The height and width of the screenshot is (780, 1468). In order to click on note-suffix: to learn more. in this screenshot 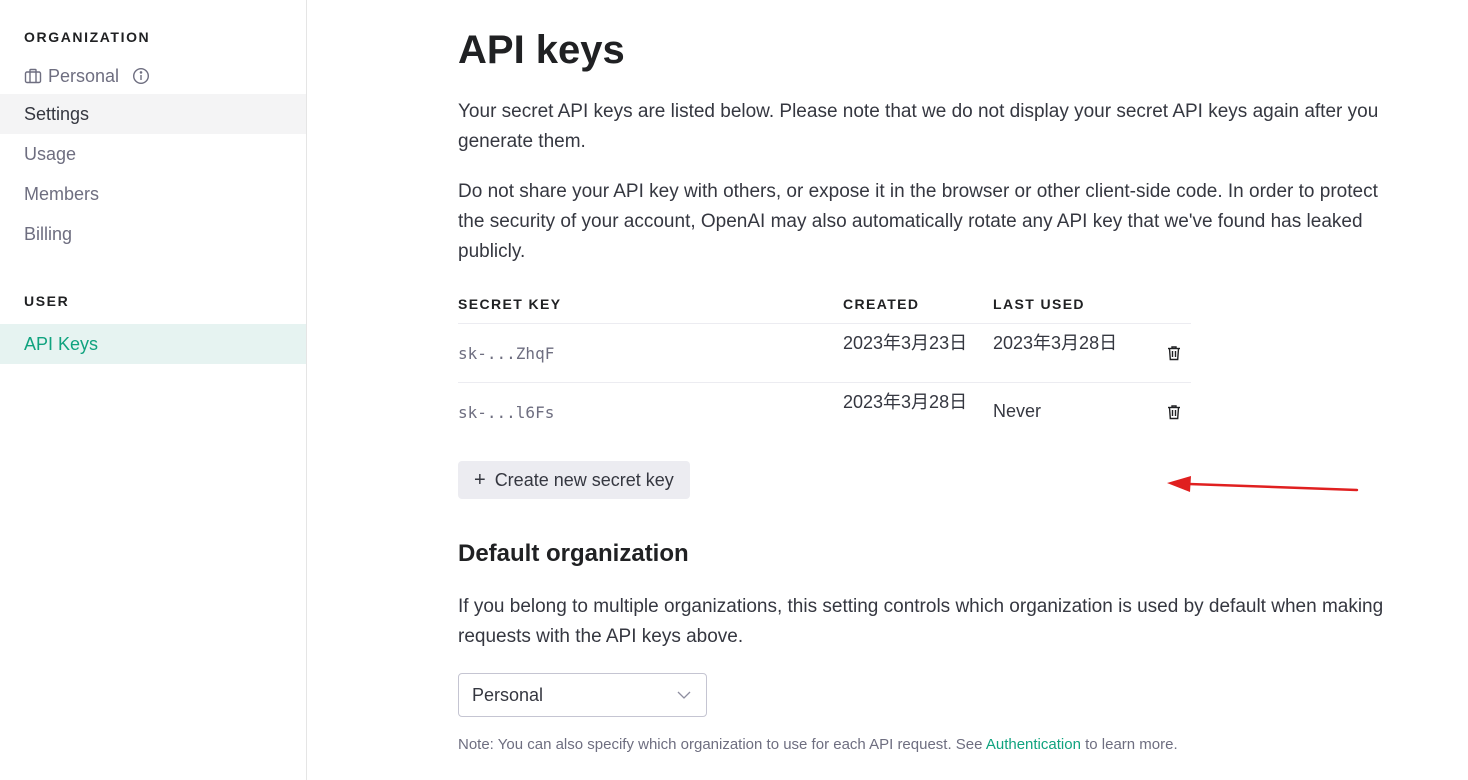, I will do `click(1129, 744)`.